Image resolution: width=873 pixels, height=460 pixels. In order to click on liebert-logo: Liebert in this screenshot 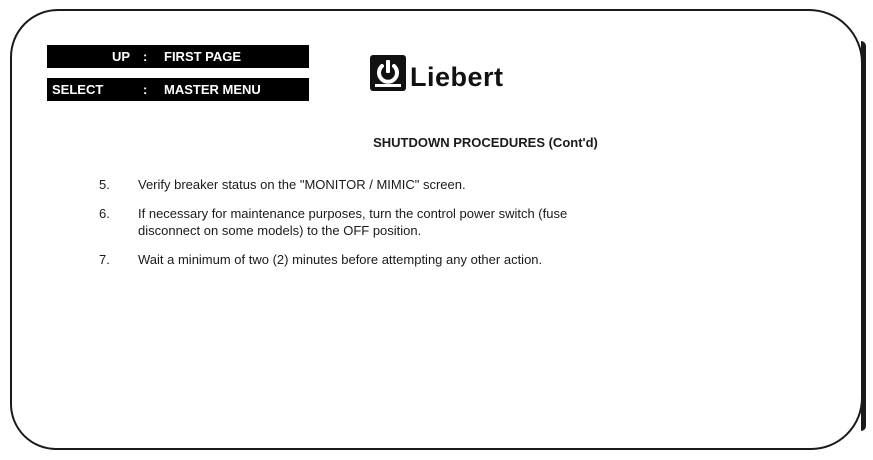, I will do `click(437, 73)`.